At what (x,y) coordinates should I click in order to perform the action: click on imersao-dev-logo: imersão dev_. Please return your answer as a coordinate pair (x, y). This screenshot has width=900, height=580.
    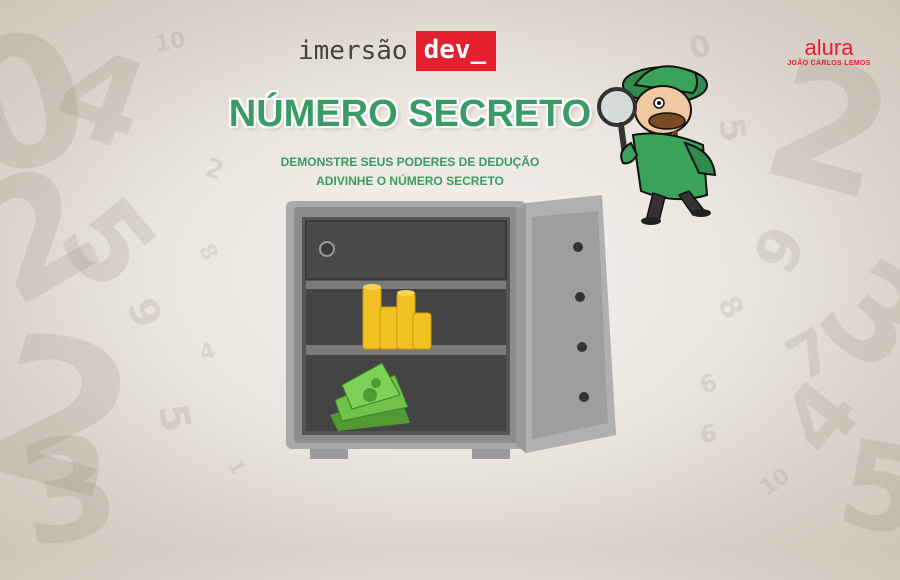
    Looking at the image, I should click on (397, 51).